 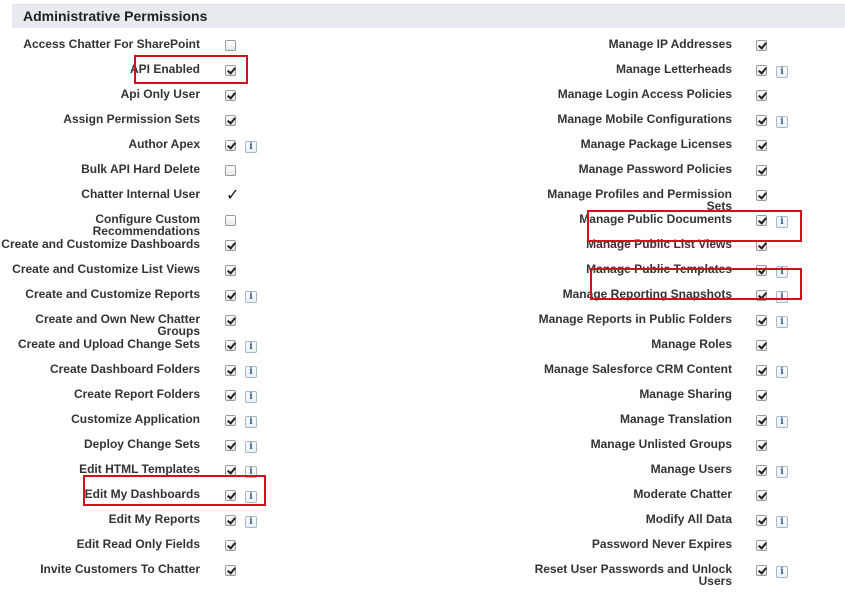 I want to click on permission-label: Manage Package Licenses, so click(x=656, y=144).